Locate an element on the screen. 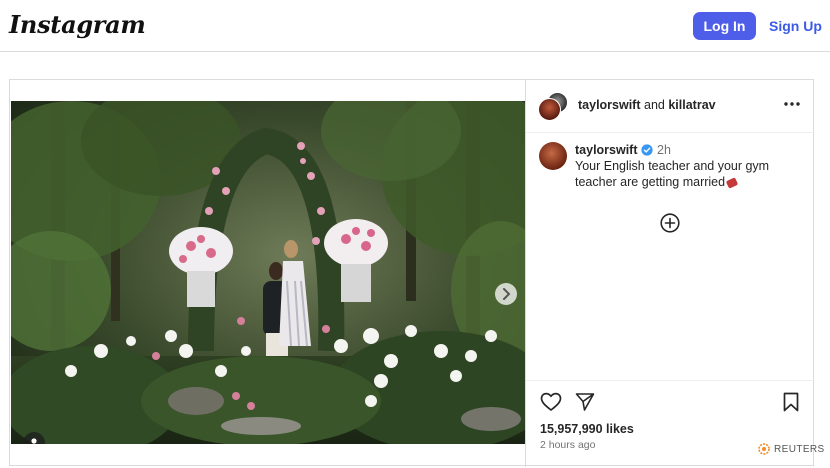  like-button is located at coordinates (551, 402).